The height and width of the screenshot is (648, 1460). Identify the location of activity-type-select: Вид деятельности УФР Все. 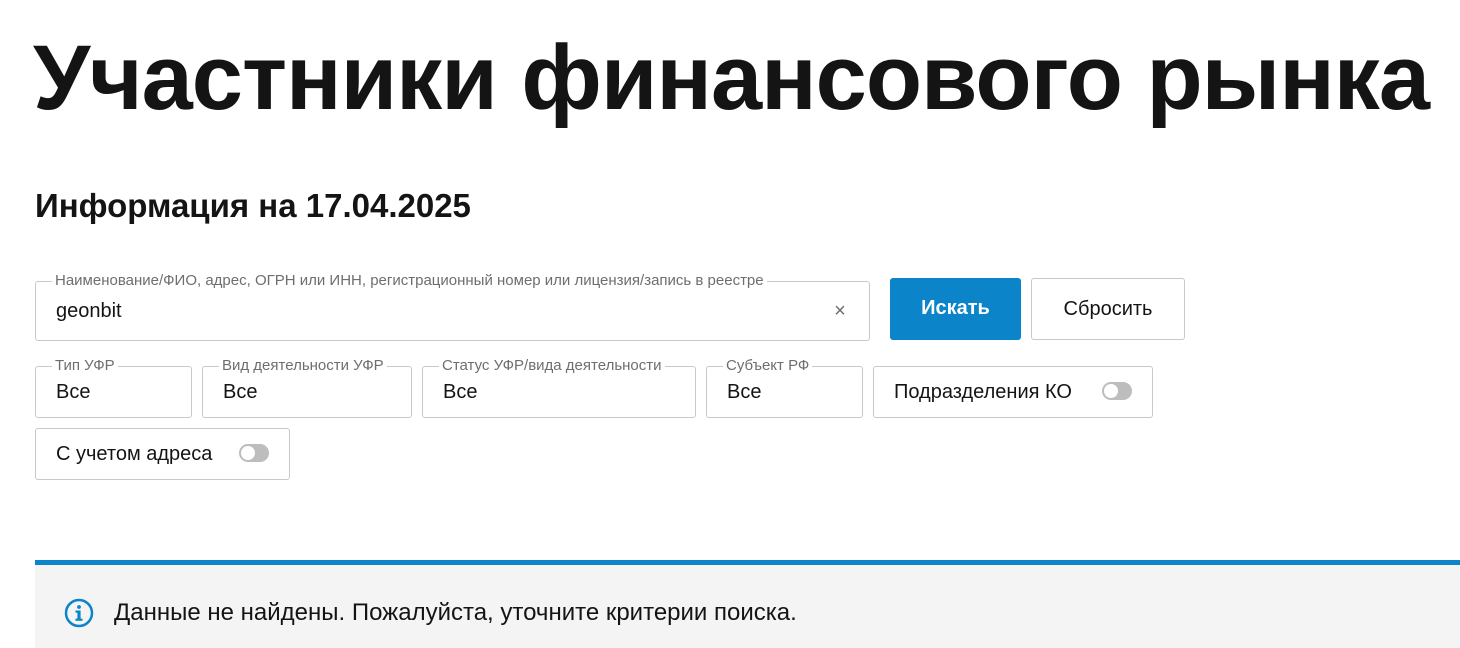
(307, 387).